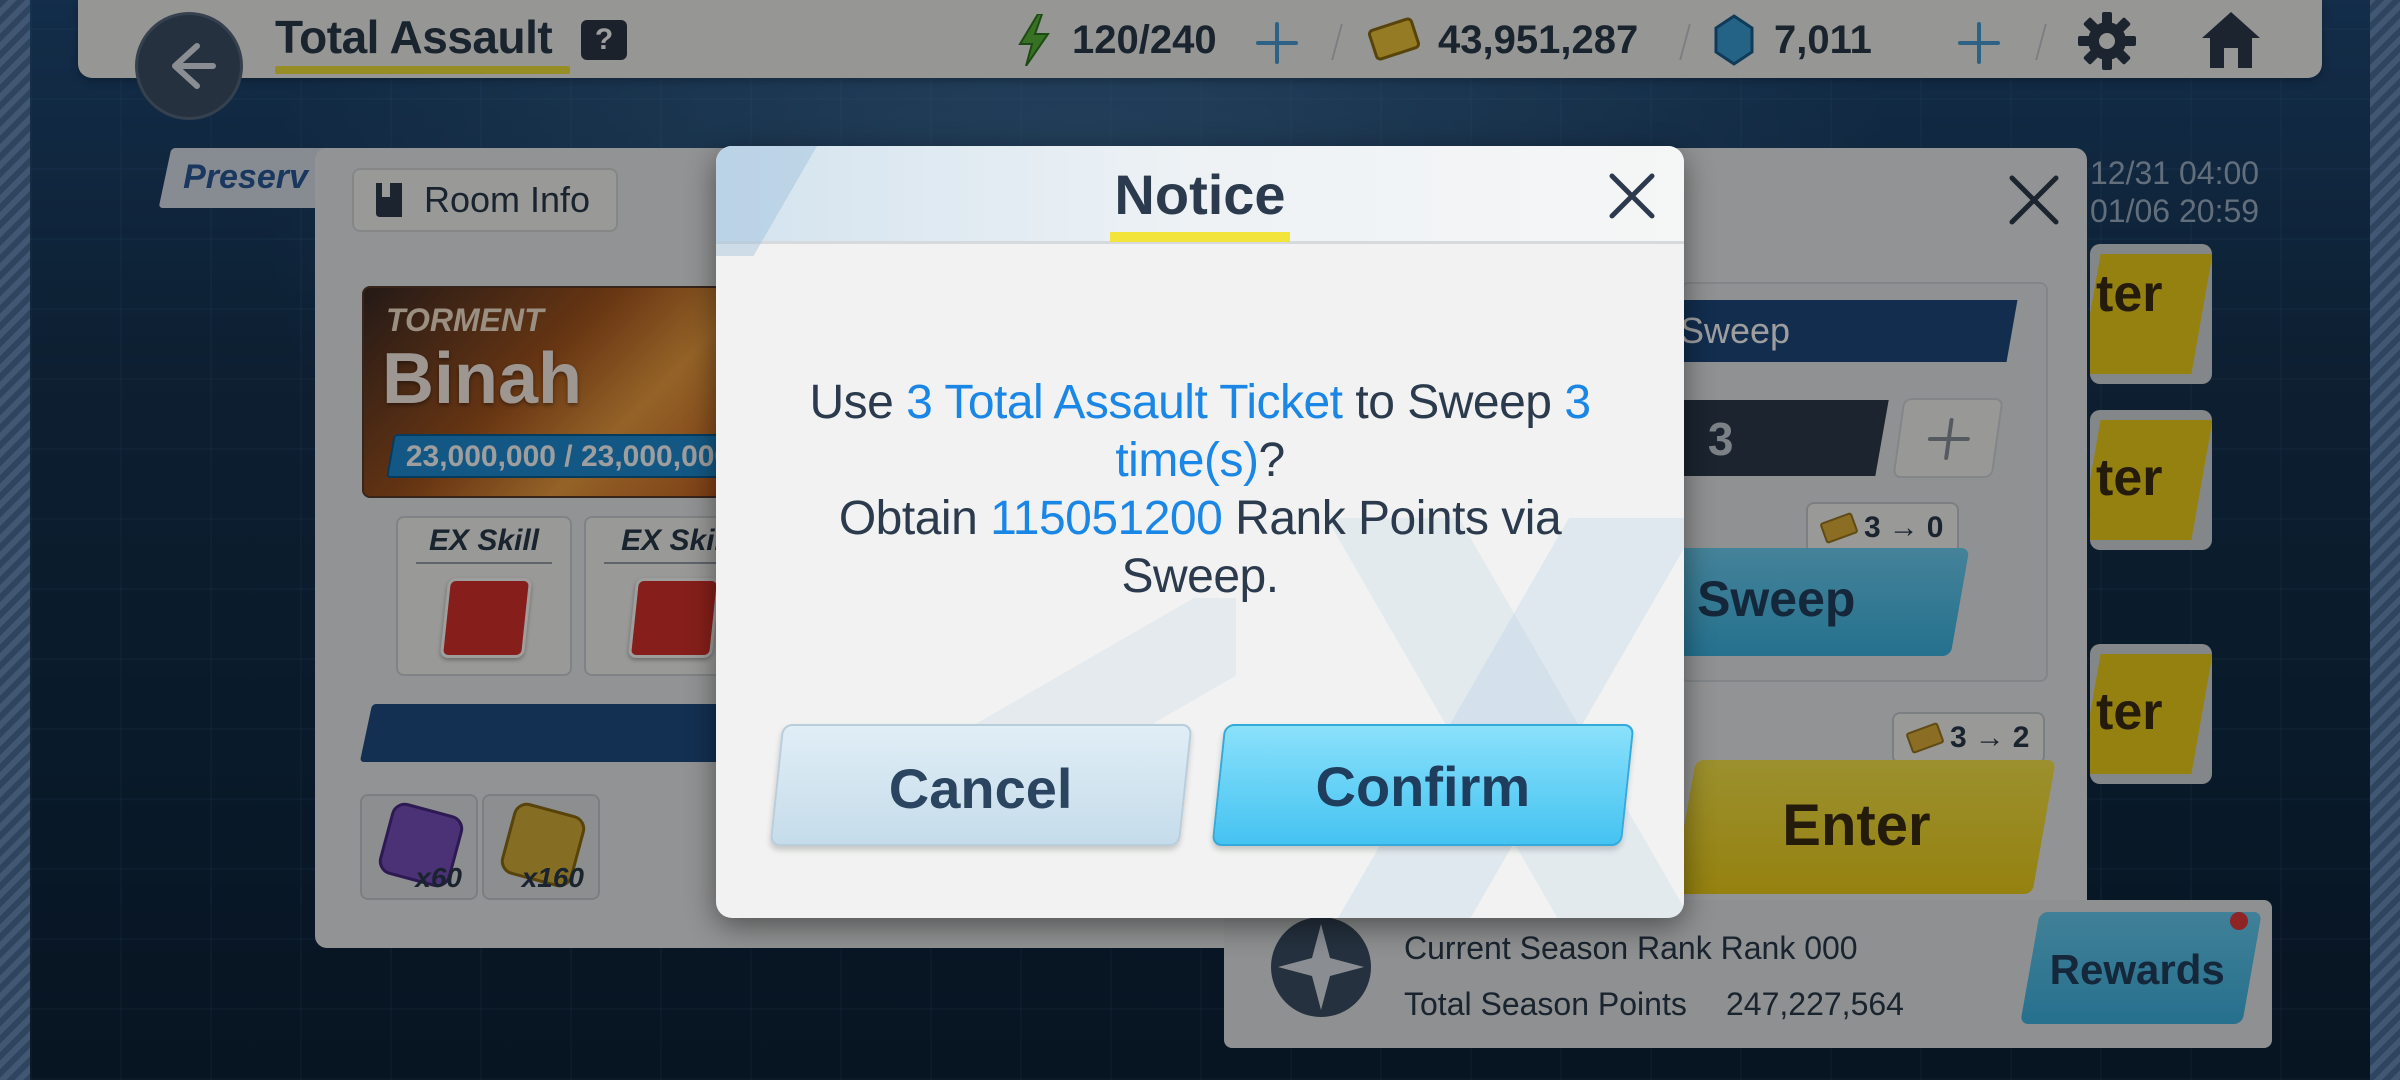 The width and height of the screenshot is (2400, 1080). I want to click on title-underline, so click(1200, 237).